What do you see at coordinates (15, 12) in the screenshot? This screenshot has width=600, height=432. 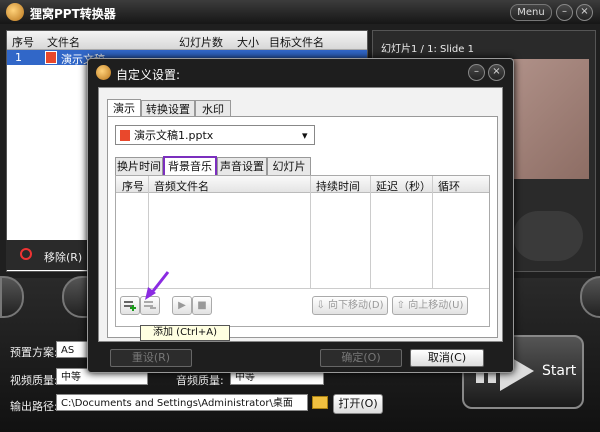 I see `app-logo-icon` at bounding box center [15, 12].